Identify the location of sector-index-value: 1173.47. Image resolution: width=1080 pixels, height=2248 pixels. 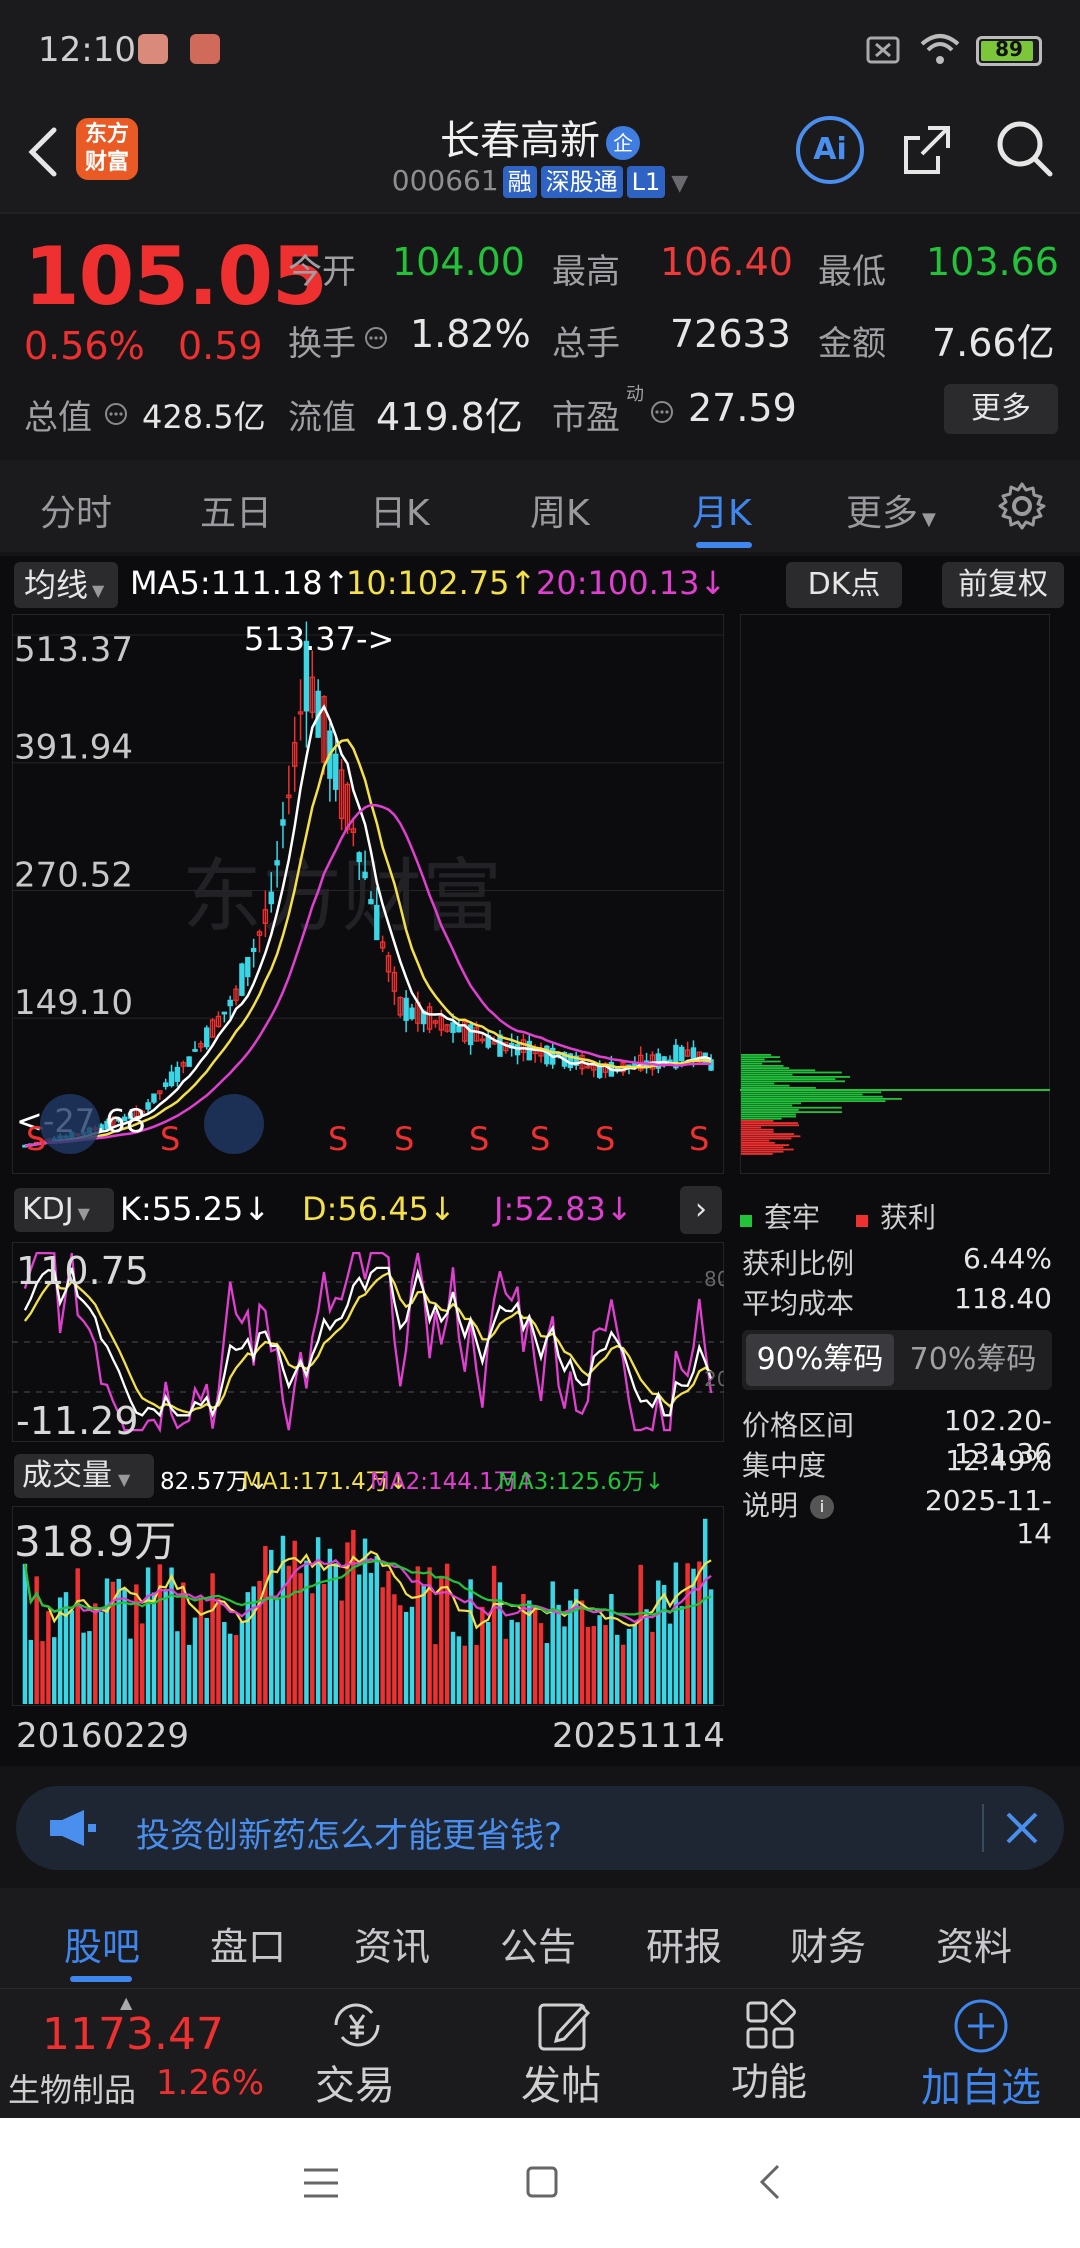
(133, 2034).